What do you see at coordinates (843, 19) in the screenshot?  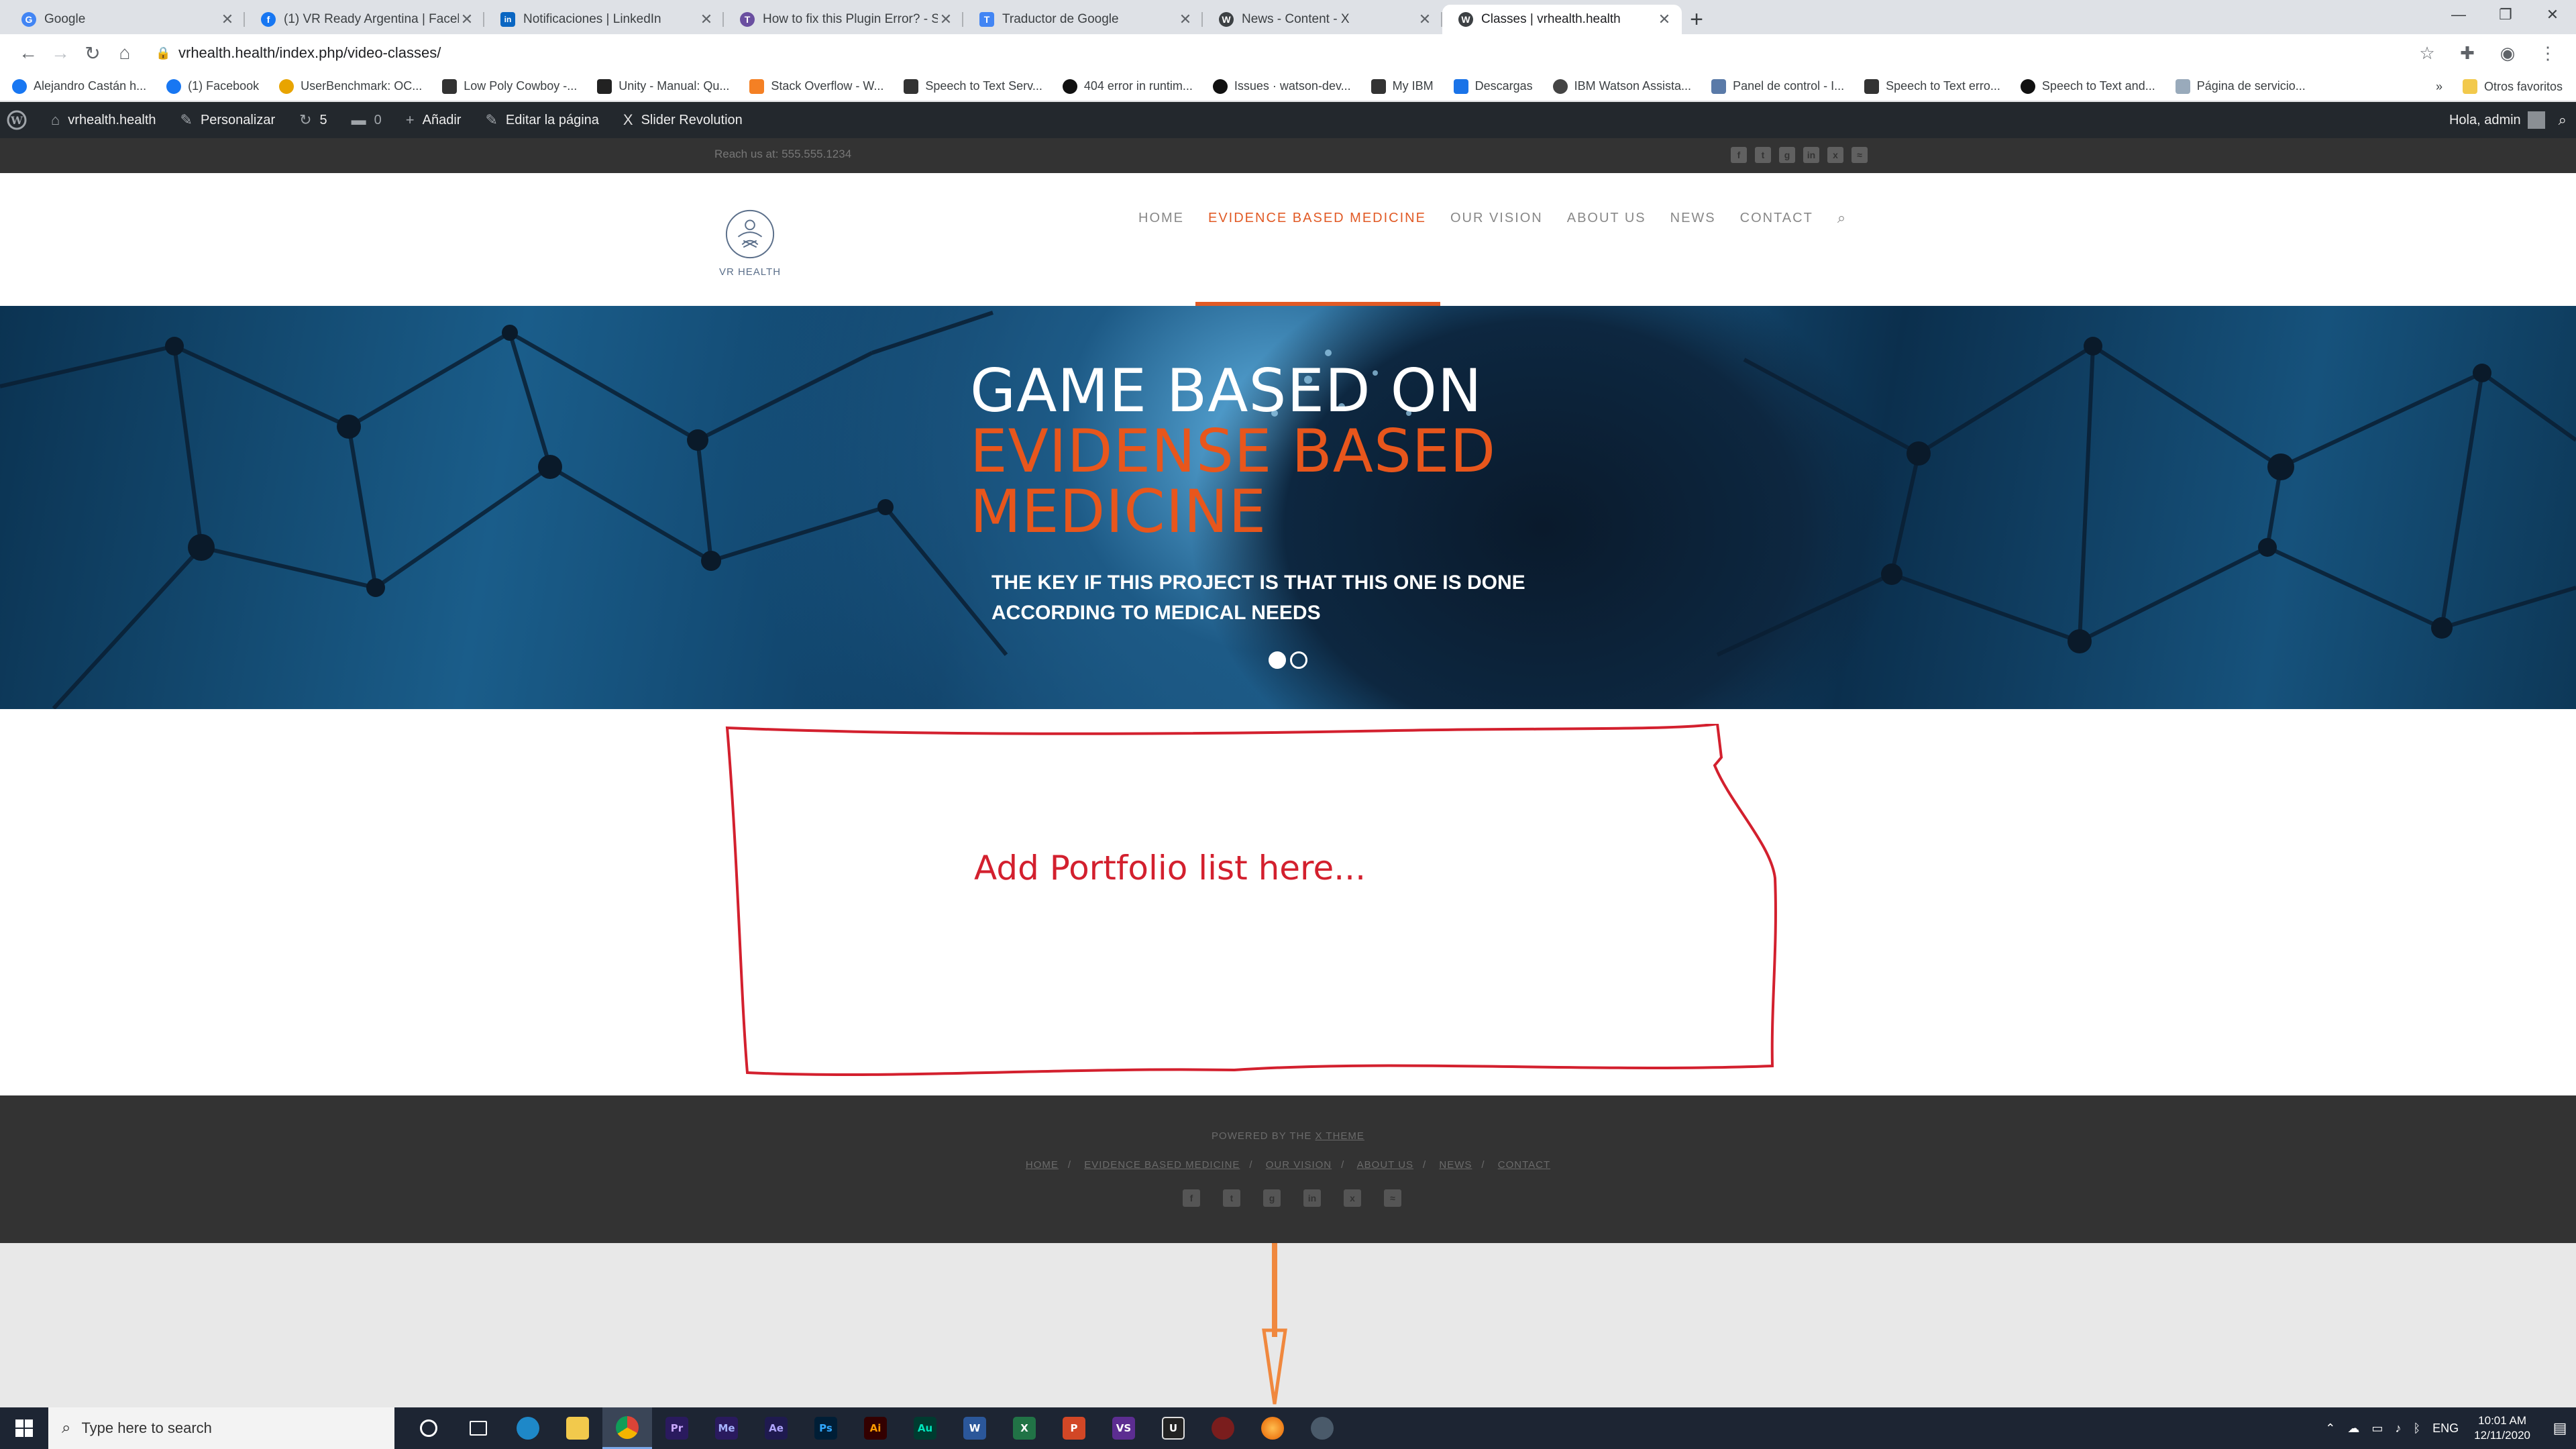 I see `browser-tab-plugin-error: T How to fix this Plugin Error? - Su ✕` at bounding box center [843, 19].